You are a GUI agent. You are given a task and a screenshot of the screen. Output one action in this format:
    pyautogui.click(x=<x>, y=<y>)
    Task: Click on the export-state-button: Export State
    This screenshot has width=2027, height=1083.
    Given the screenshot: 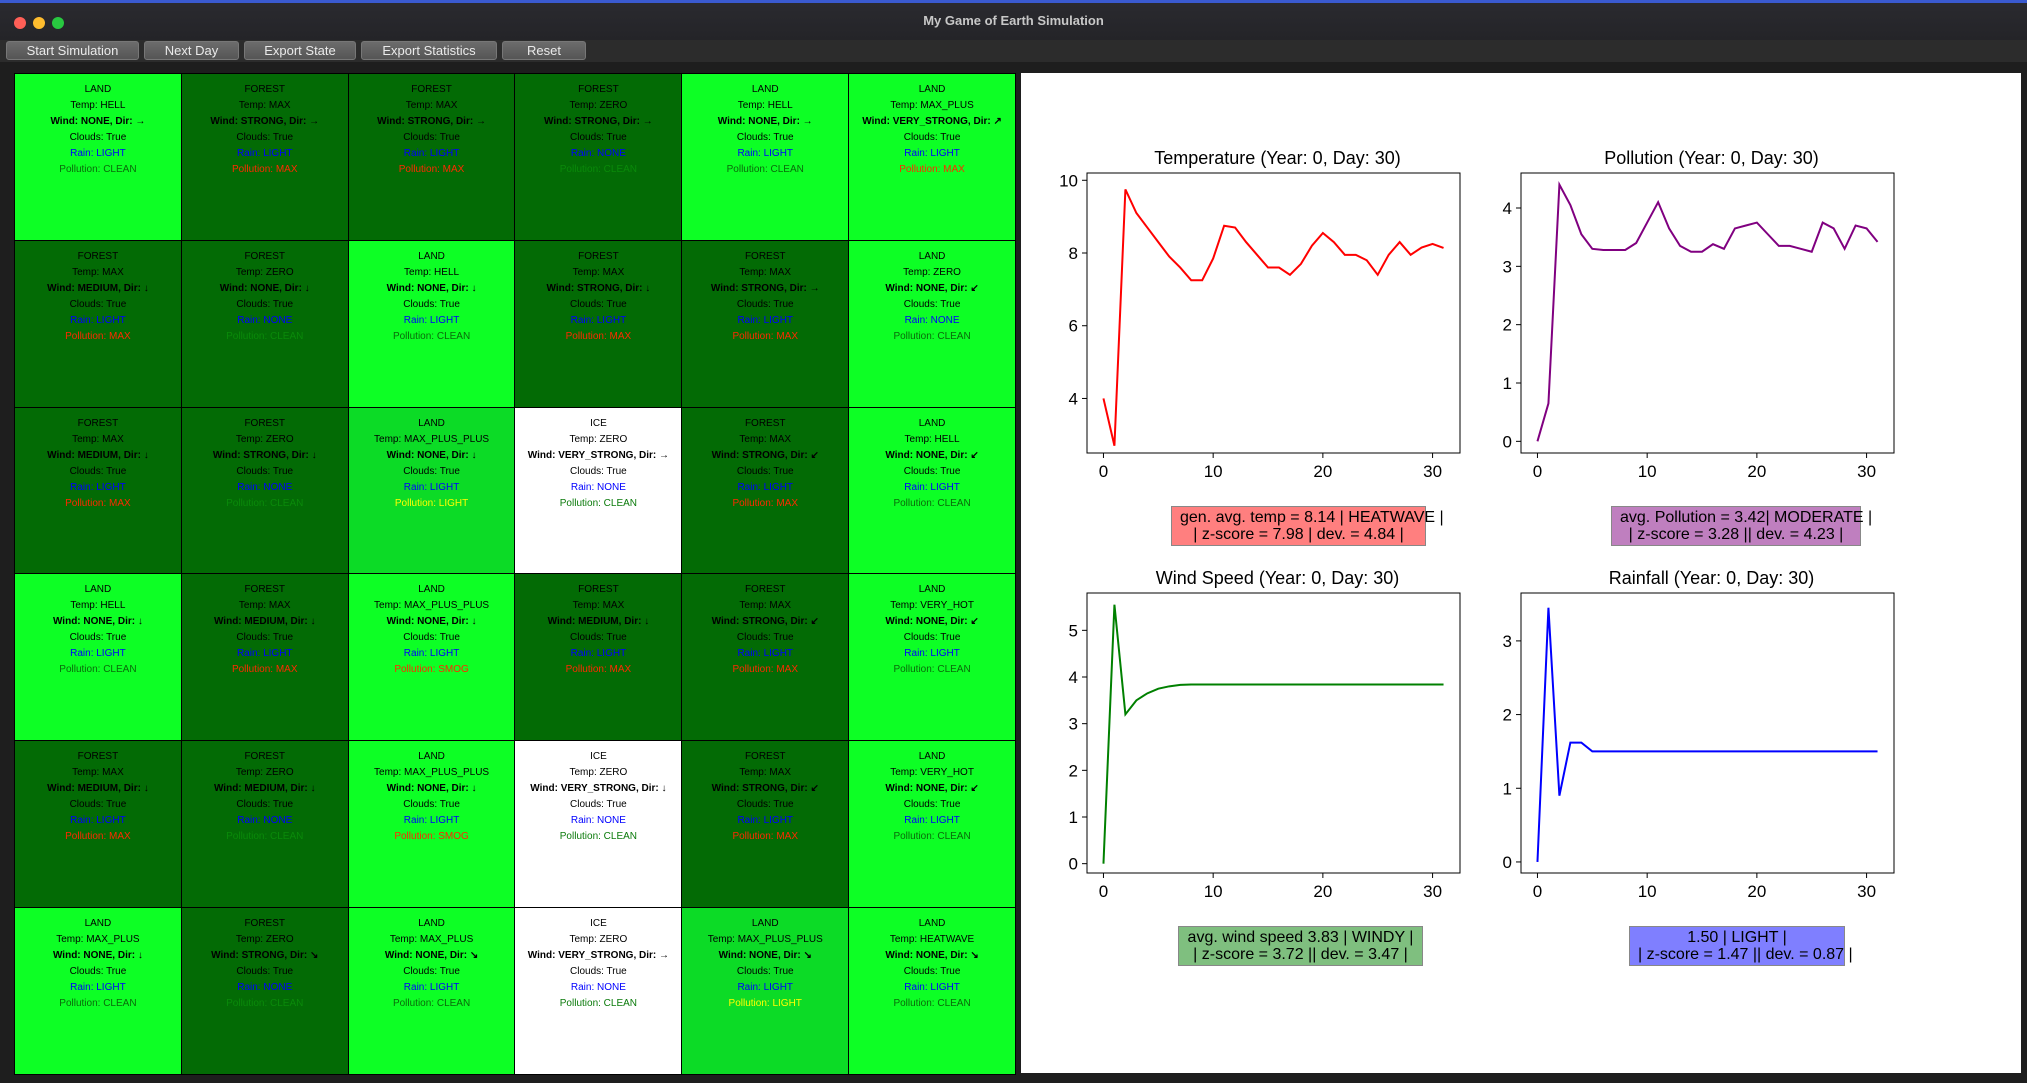 What is the action you would take?
    pyautogui.click(x=300, y=50)
    